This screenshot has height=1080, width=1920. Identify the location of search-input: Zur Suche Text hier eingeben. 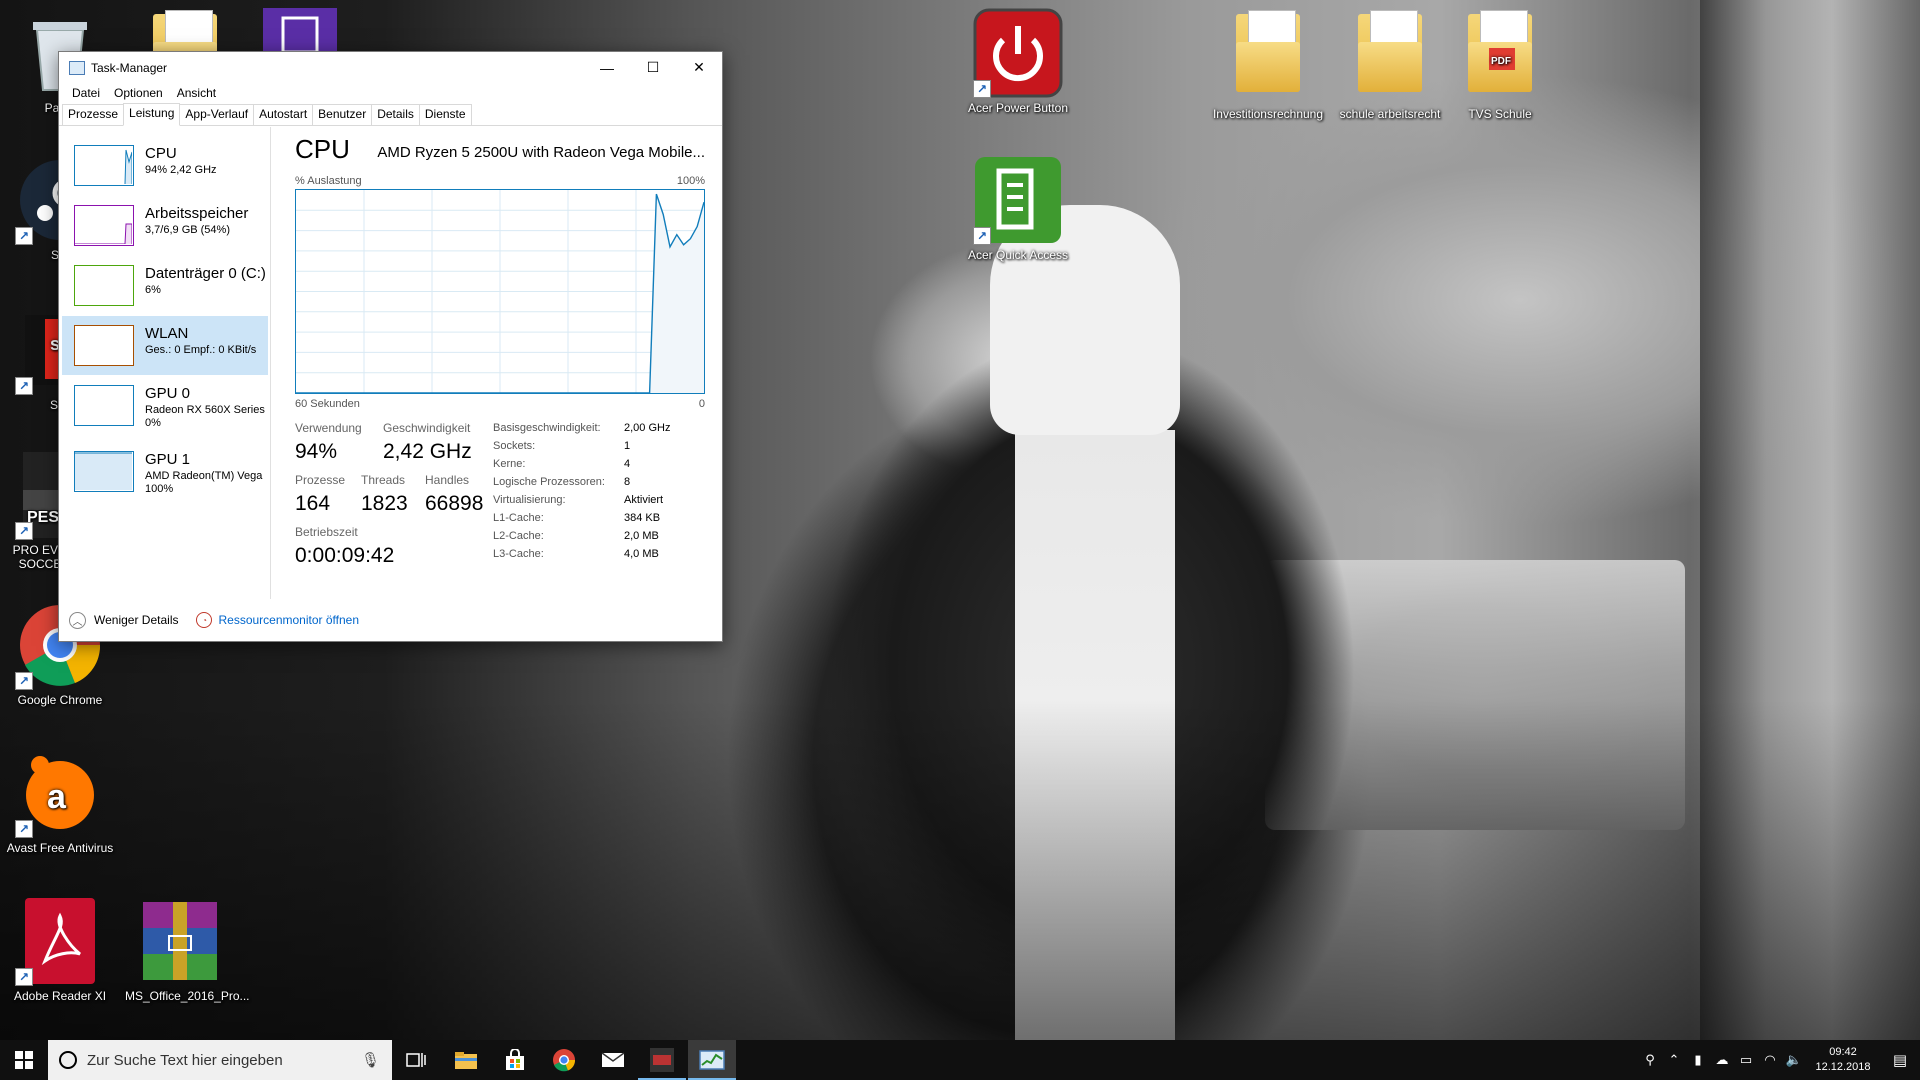
(185, 1060).